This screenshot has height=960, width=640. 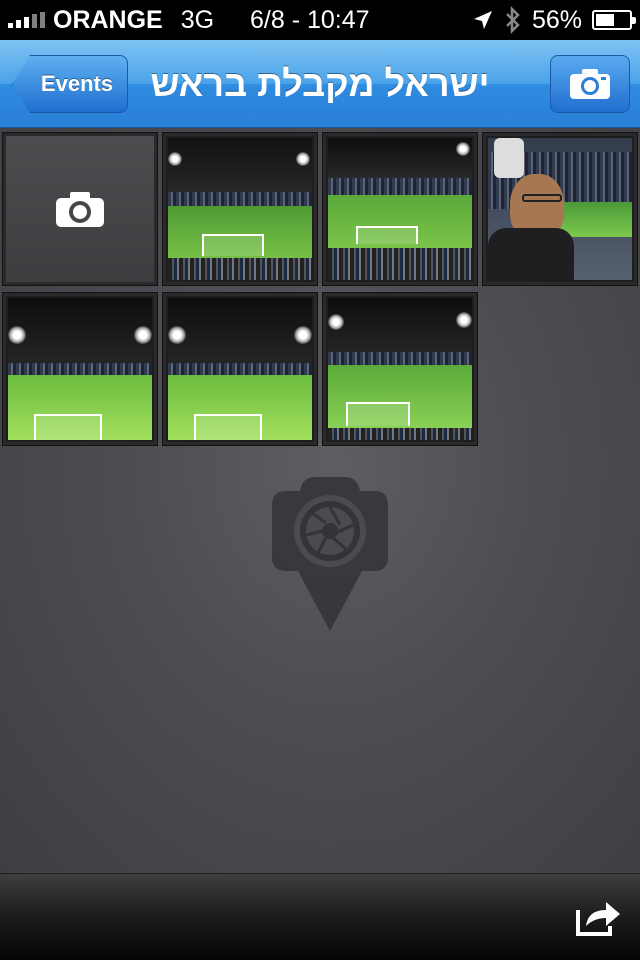 I want to click on network-type: 3G, so click(x=197, y=19).